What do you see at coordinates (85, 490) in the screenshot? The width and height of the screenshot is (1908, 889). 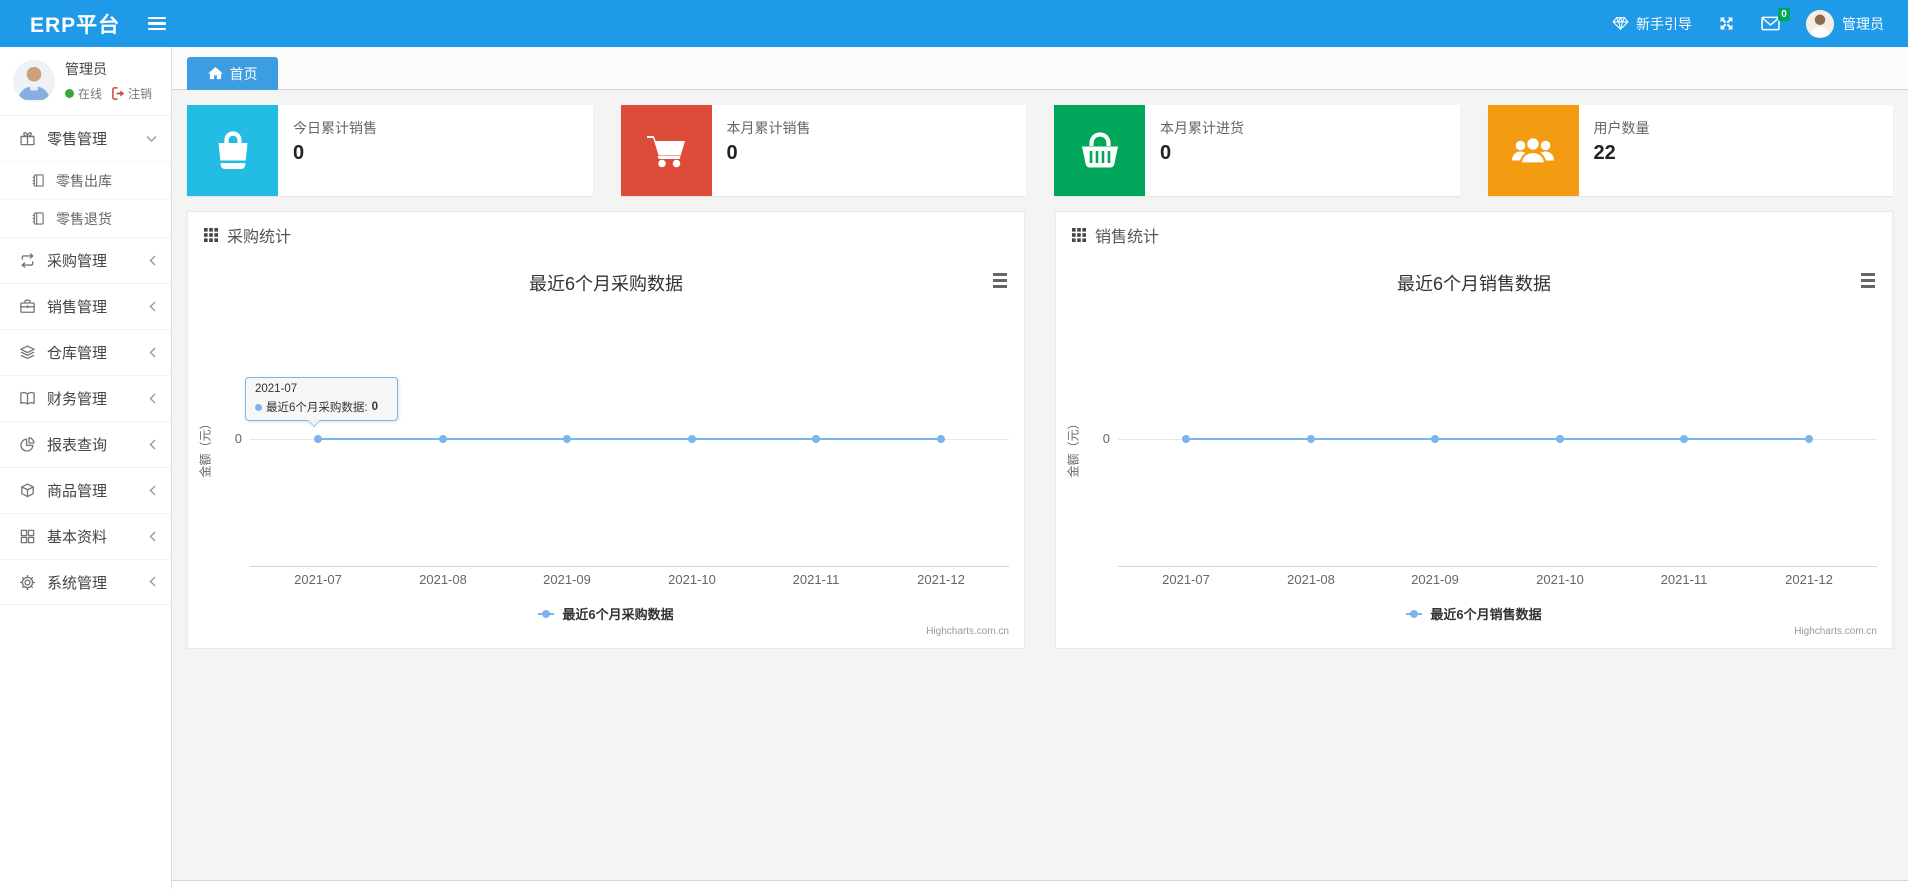 I see `sidebar-item-goods-management: 商品管理` at bounding box center [85, 490].